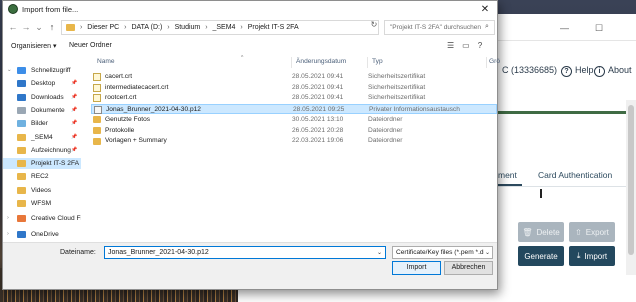 The height and width of the screenshot is (302, 636). I want to click on app-scrollbar-thumb, so click(631, 180).